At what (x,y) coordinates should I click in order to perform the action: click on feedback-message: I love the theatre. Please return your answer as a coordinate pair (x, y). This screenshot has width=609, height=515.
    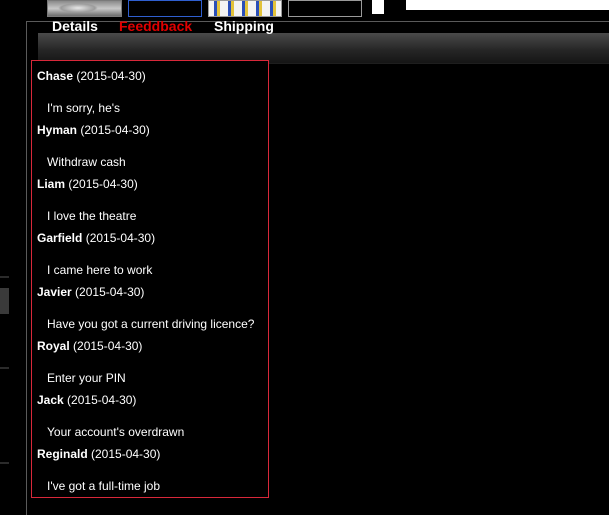
    Looking at the image, I should click on (92, 216).